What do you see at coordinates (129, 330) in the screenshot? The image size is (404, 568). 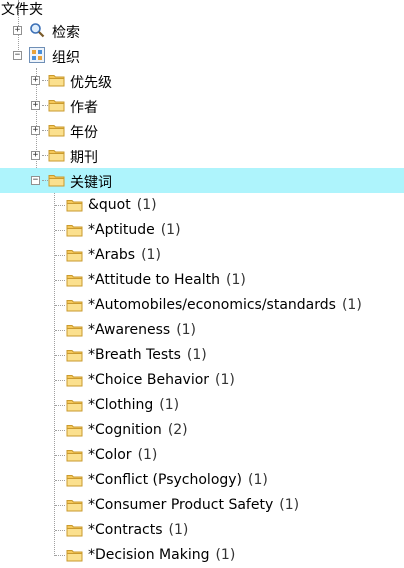 I see `keyword-label: *Awareness` at bounding box center [129, 330].